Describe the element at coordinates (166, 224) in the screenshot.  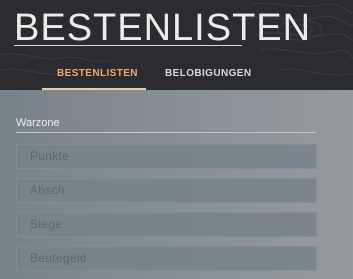
I see `list-item-siege: Siege` at that location.